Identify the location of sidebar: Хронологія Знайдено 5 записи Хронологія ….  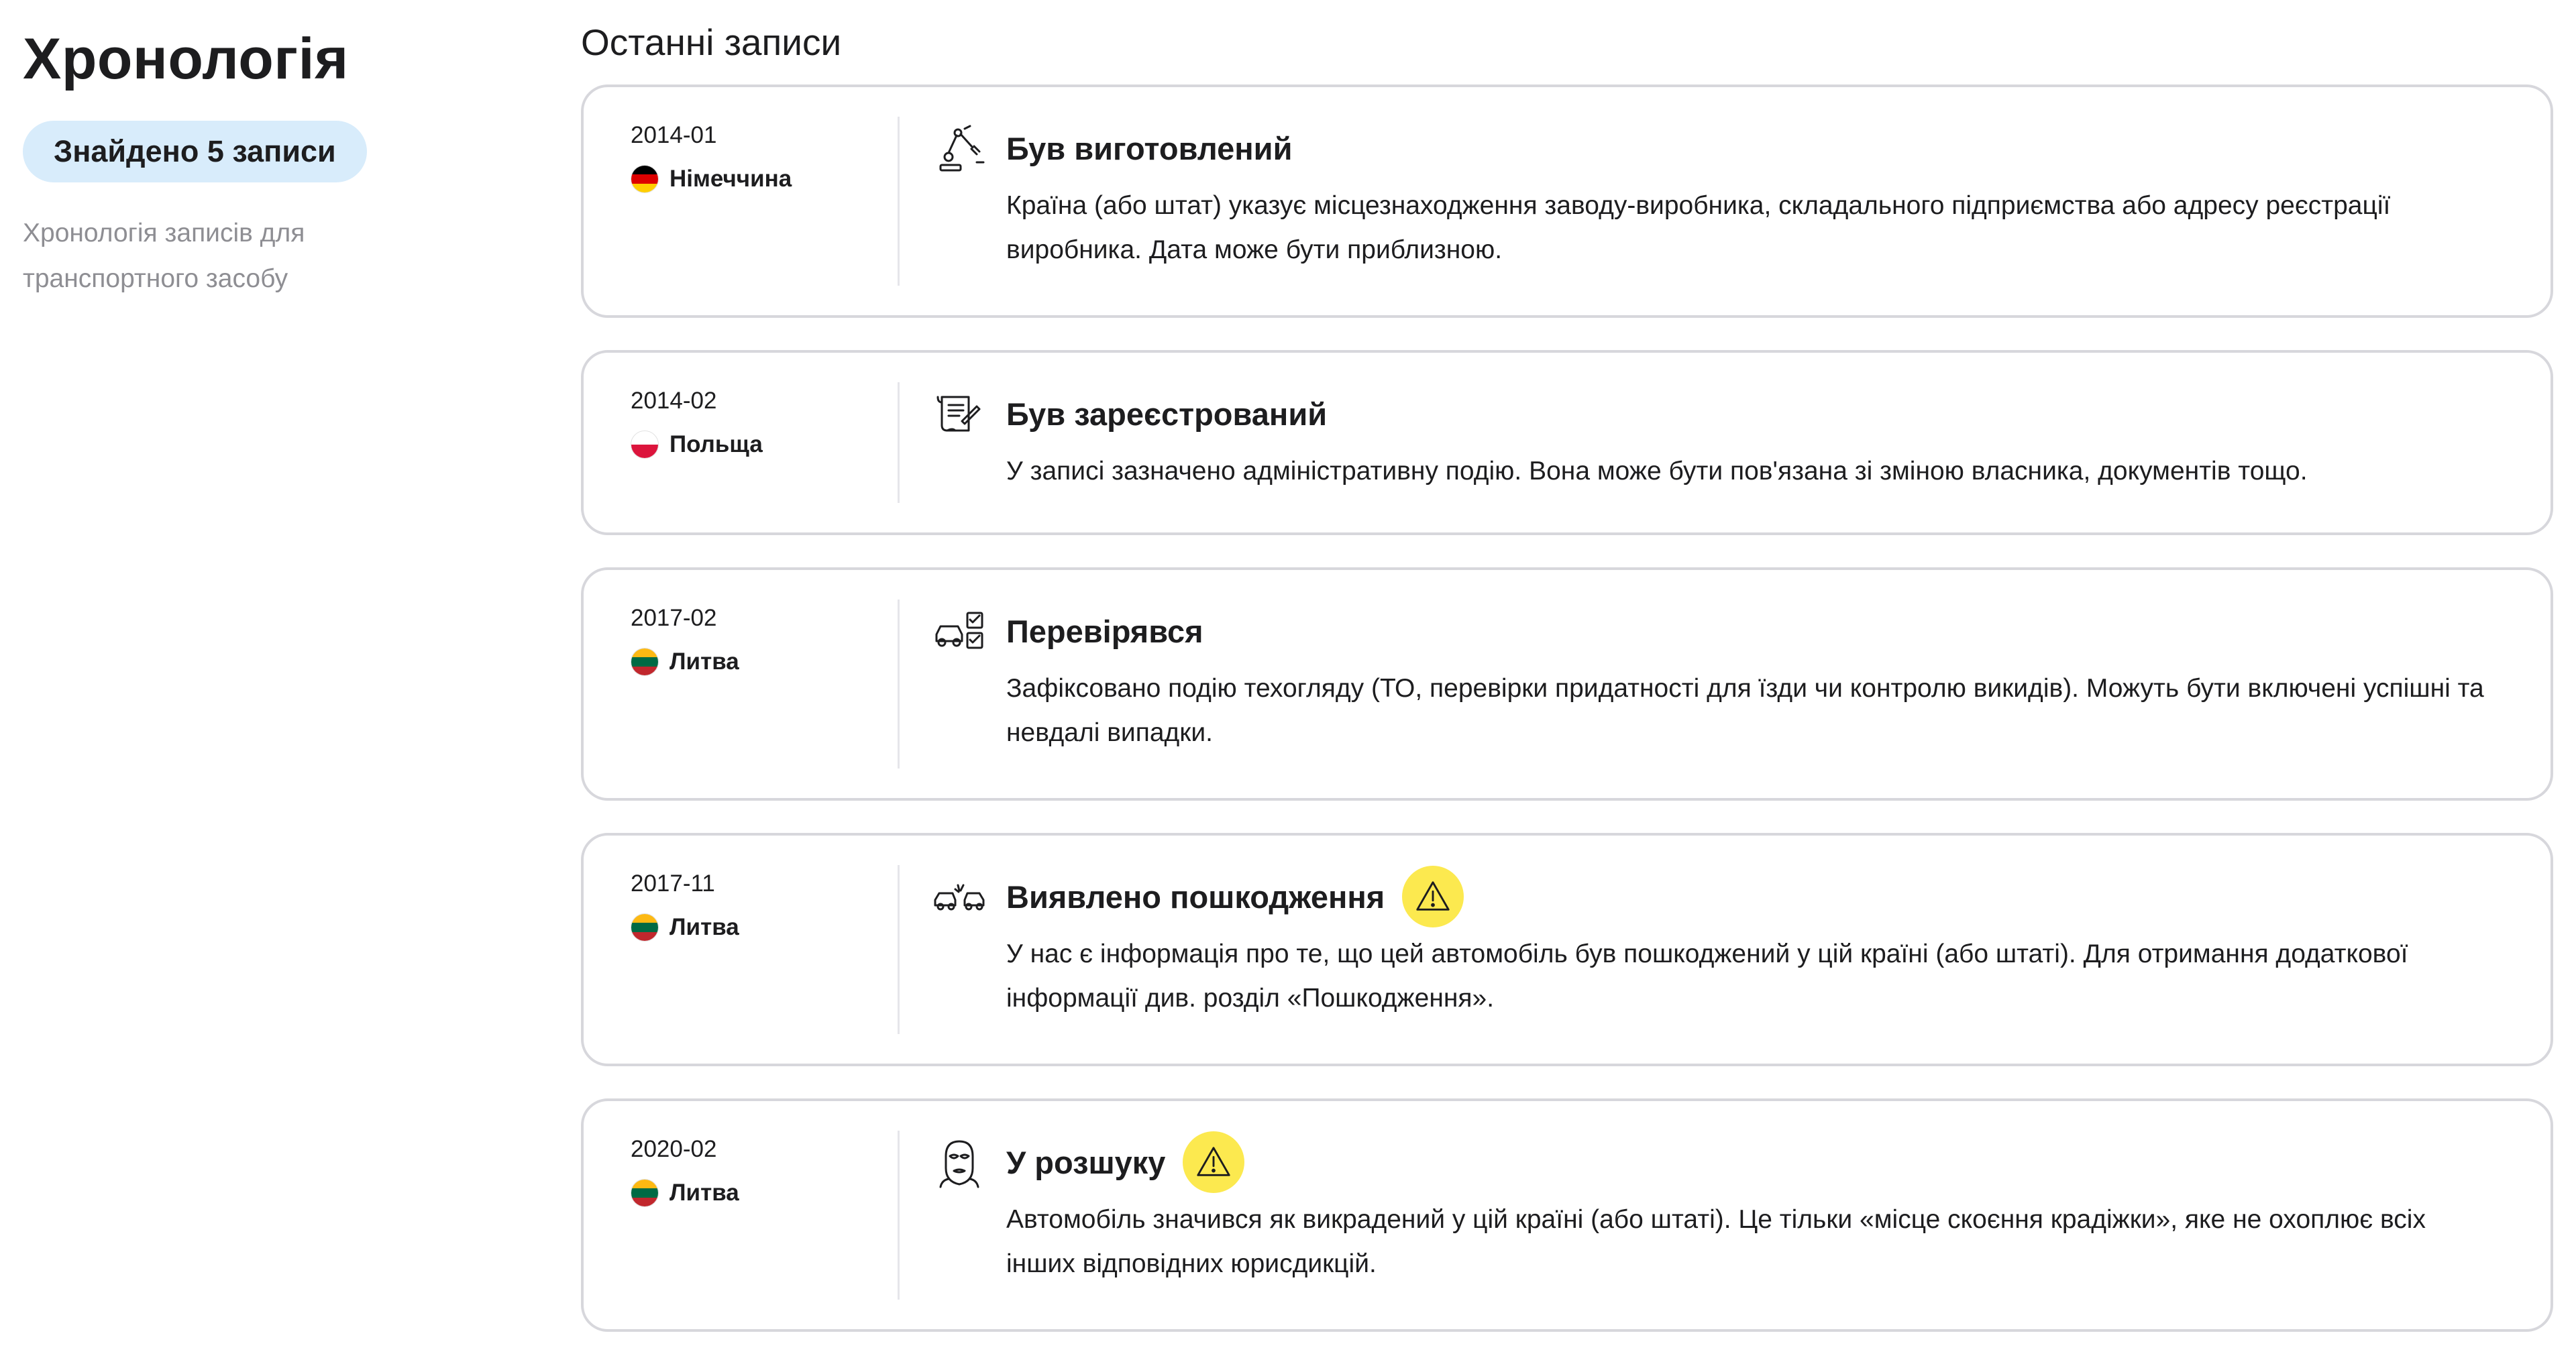
(257, 163).